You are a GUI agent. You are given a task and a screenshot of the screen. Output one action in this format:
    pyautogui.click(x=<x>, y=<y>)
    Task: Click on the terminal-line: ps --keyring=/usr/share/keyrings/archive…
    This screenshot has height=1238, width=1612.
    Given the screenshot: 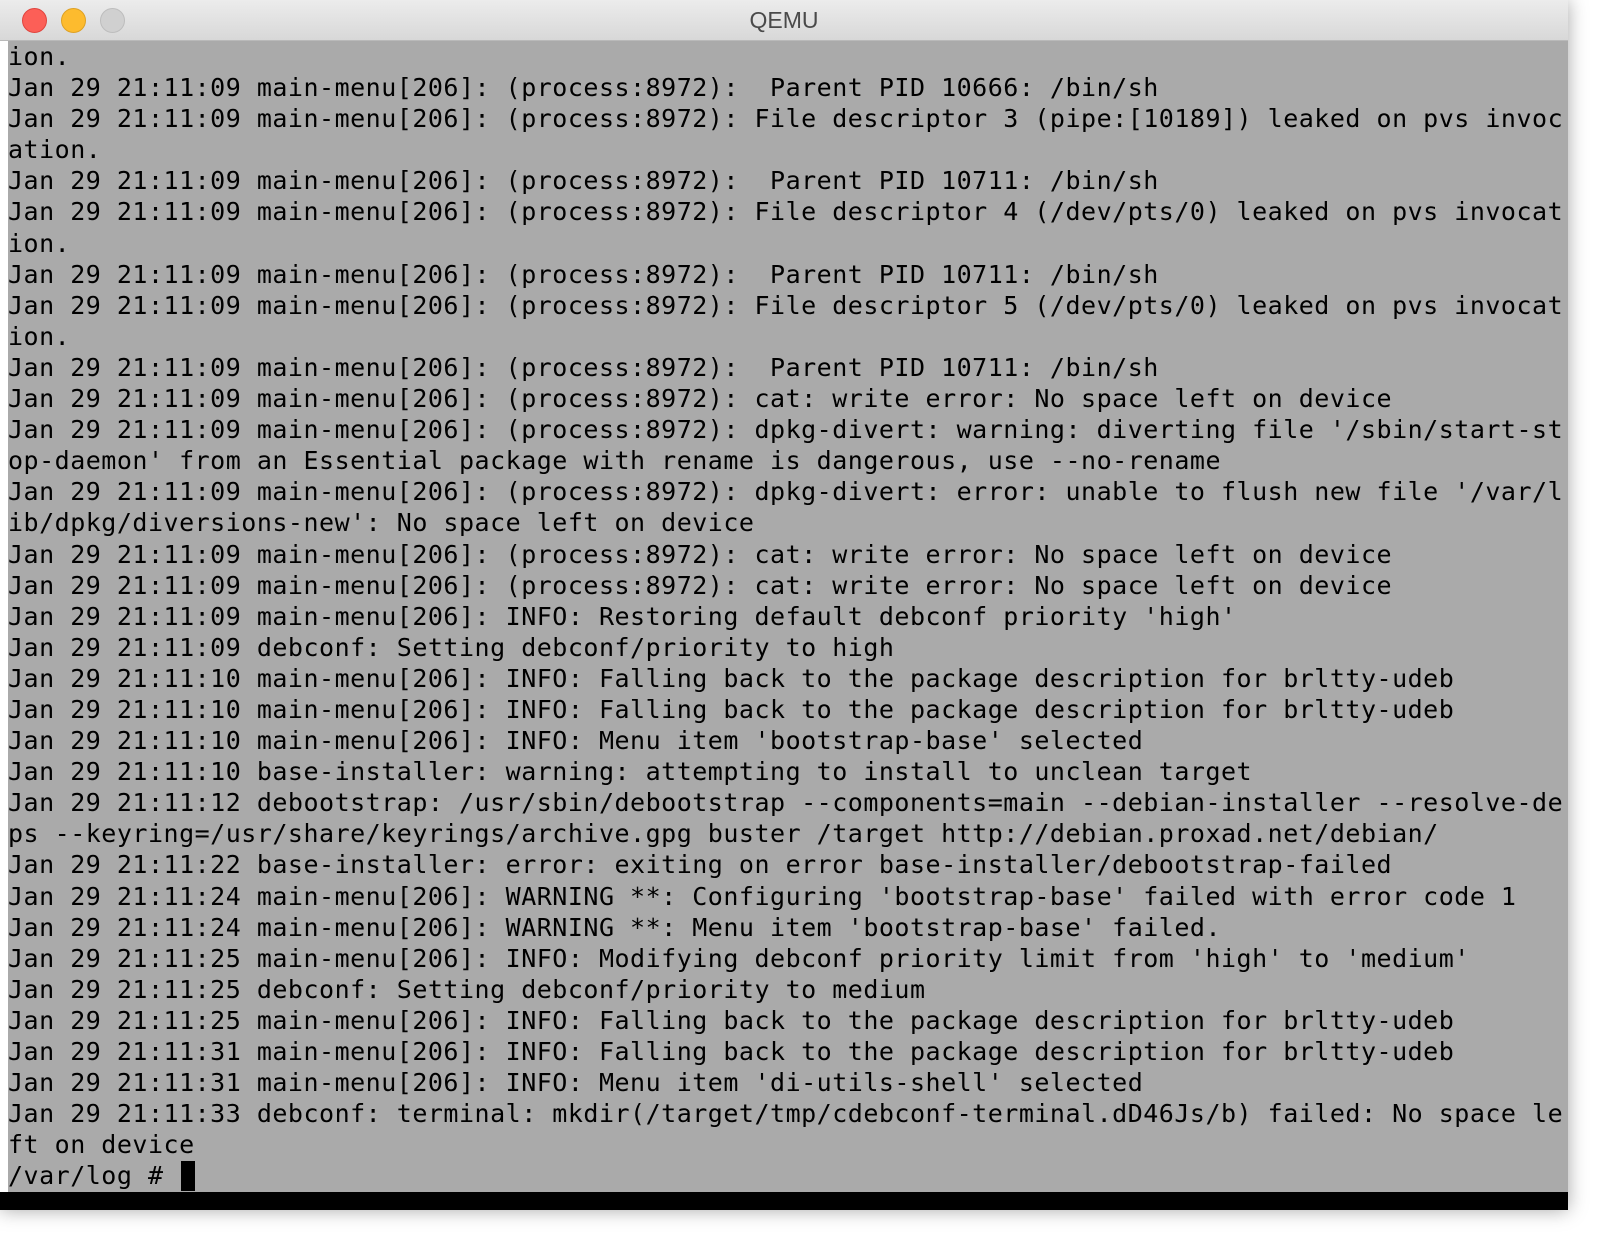 What is the action you would take?
    pyautogui.click(x=723, y=834)
    